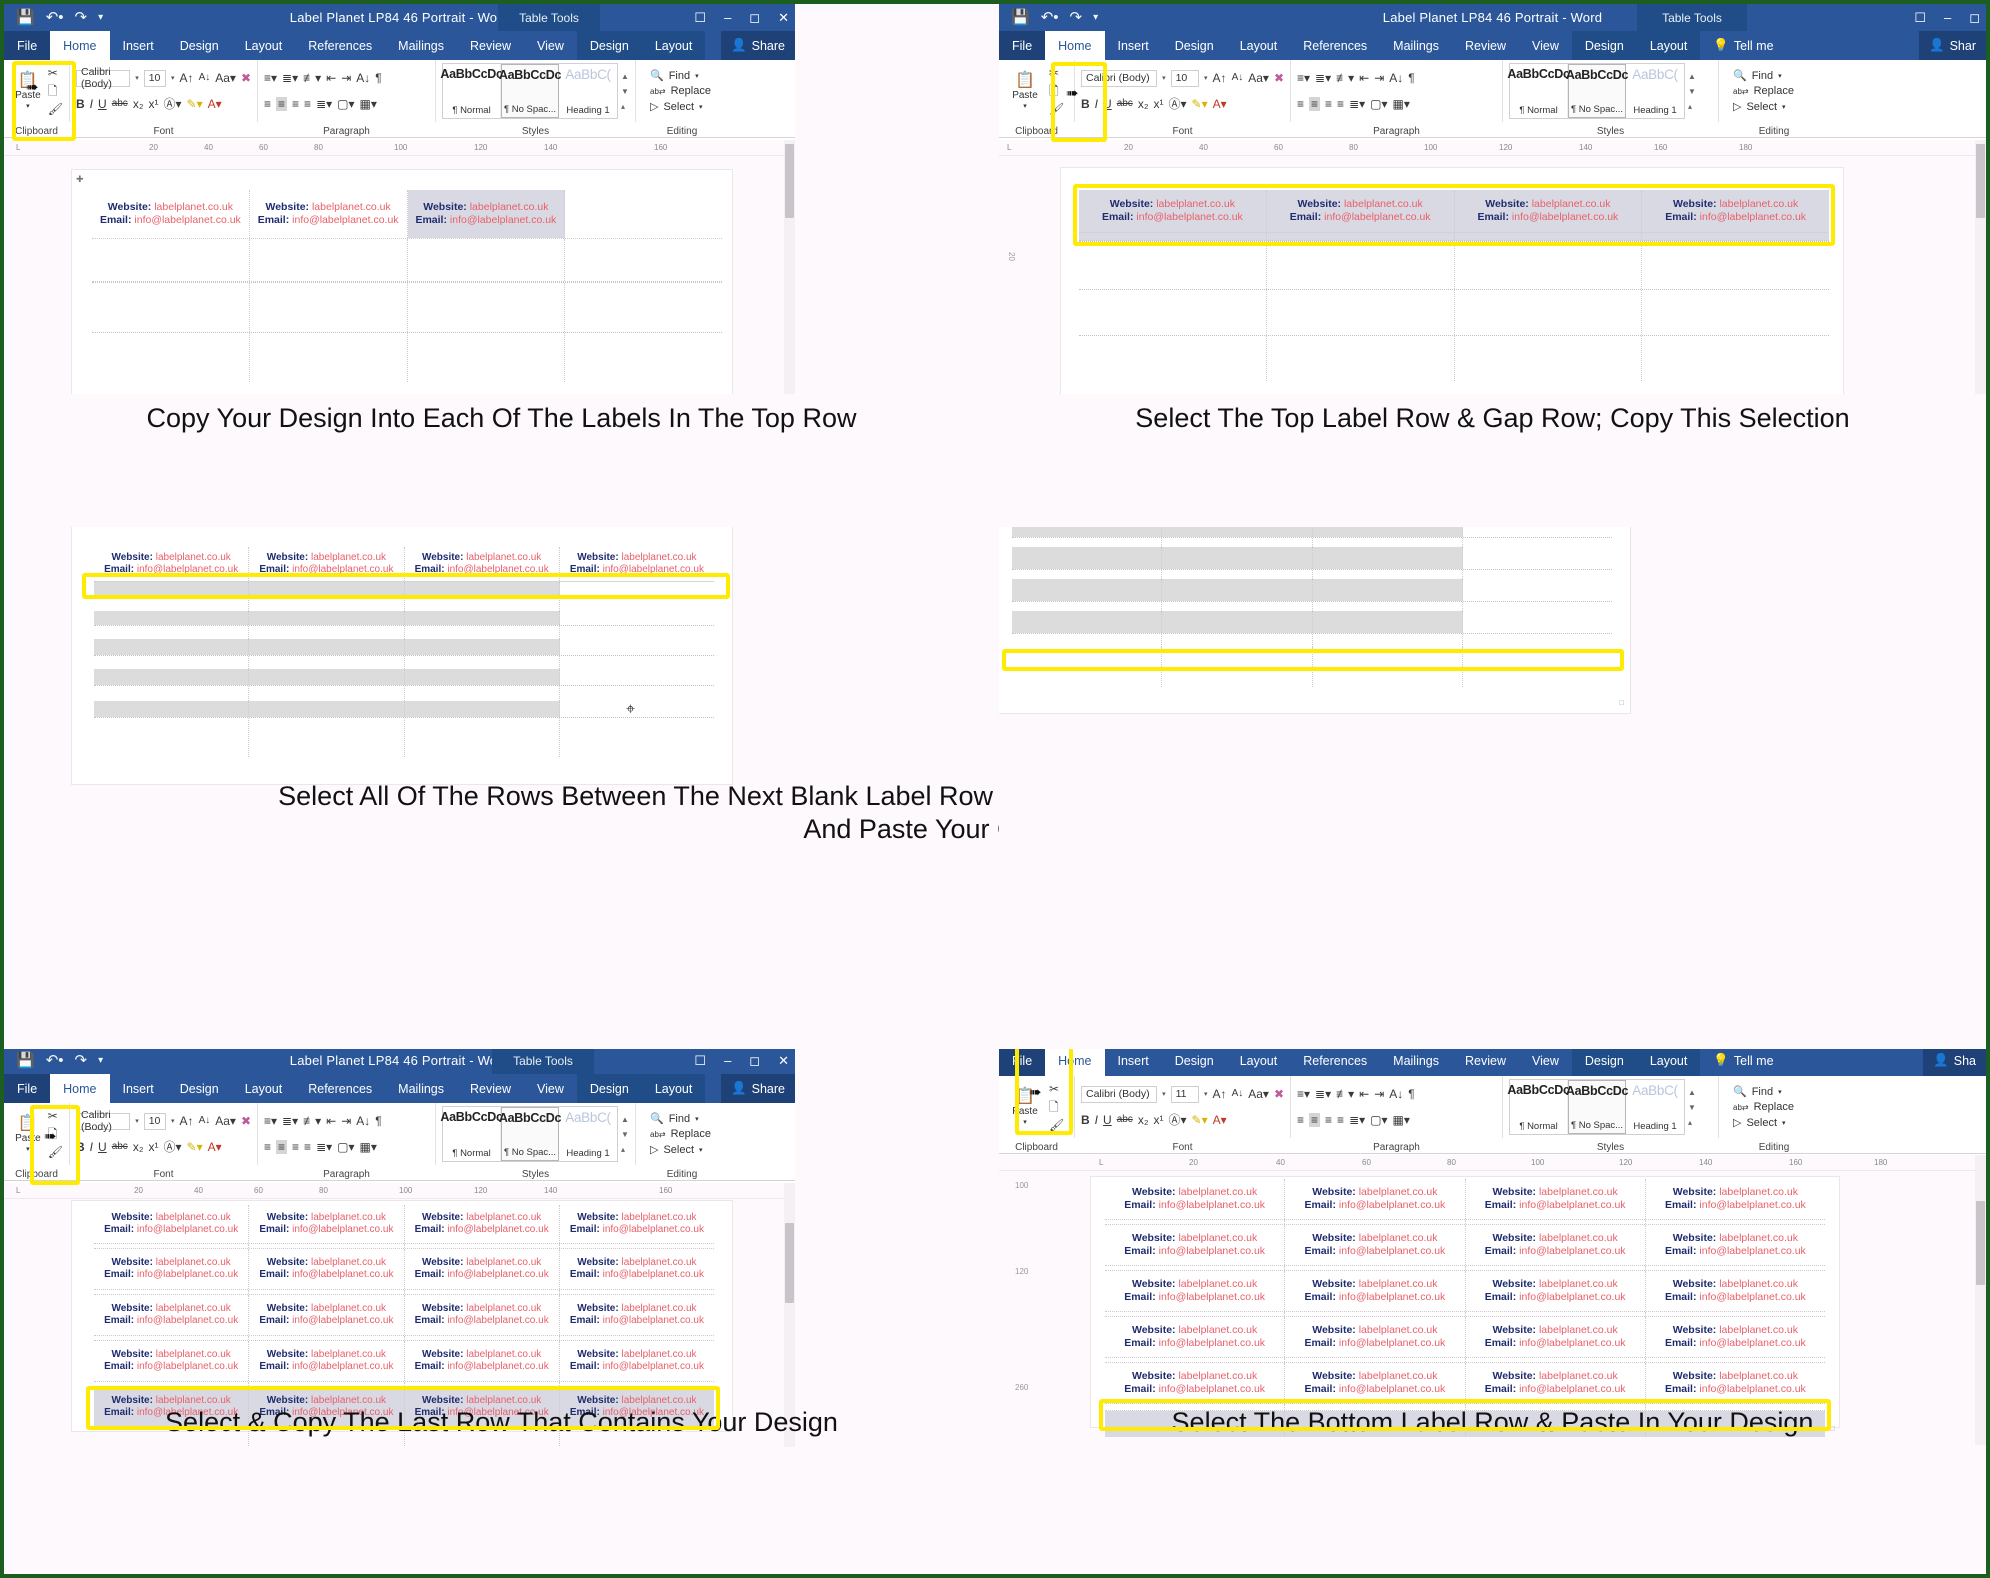  I want to click on underline-icon: U, so click(102, 1147).